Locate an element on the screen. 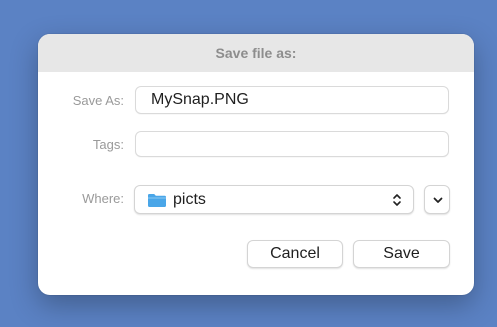  chevron-down-icon is located at coordinates (438, 200).